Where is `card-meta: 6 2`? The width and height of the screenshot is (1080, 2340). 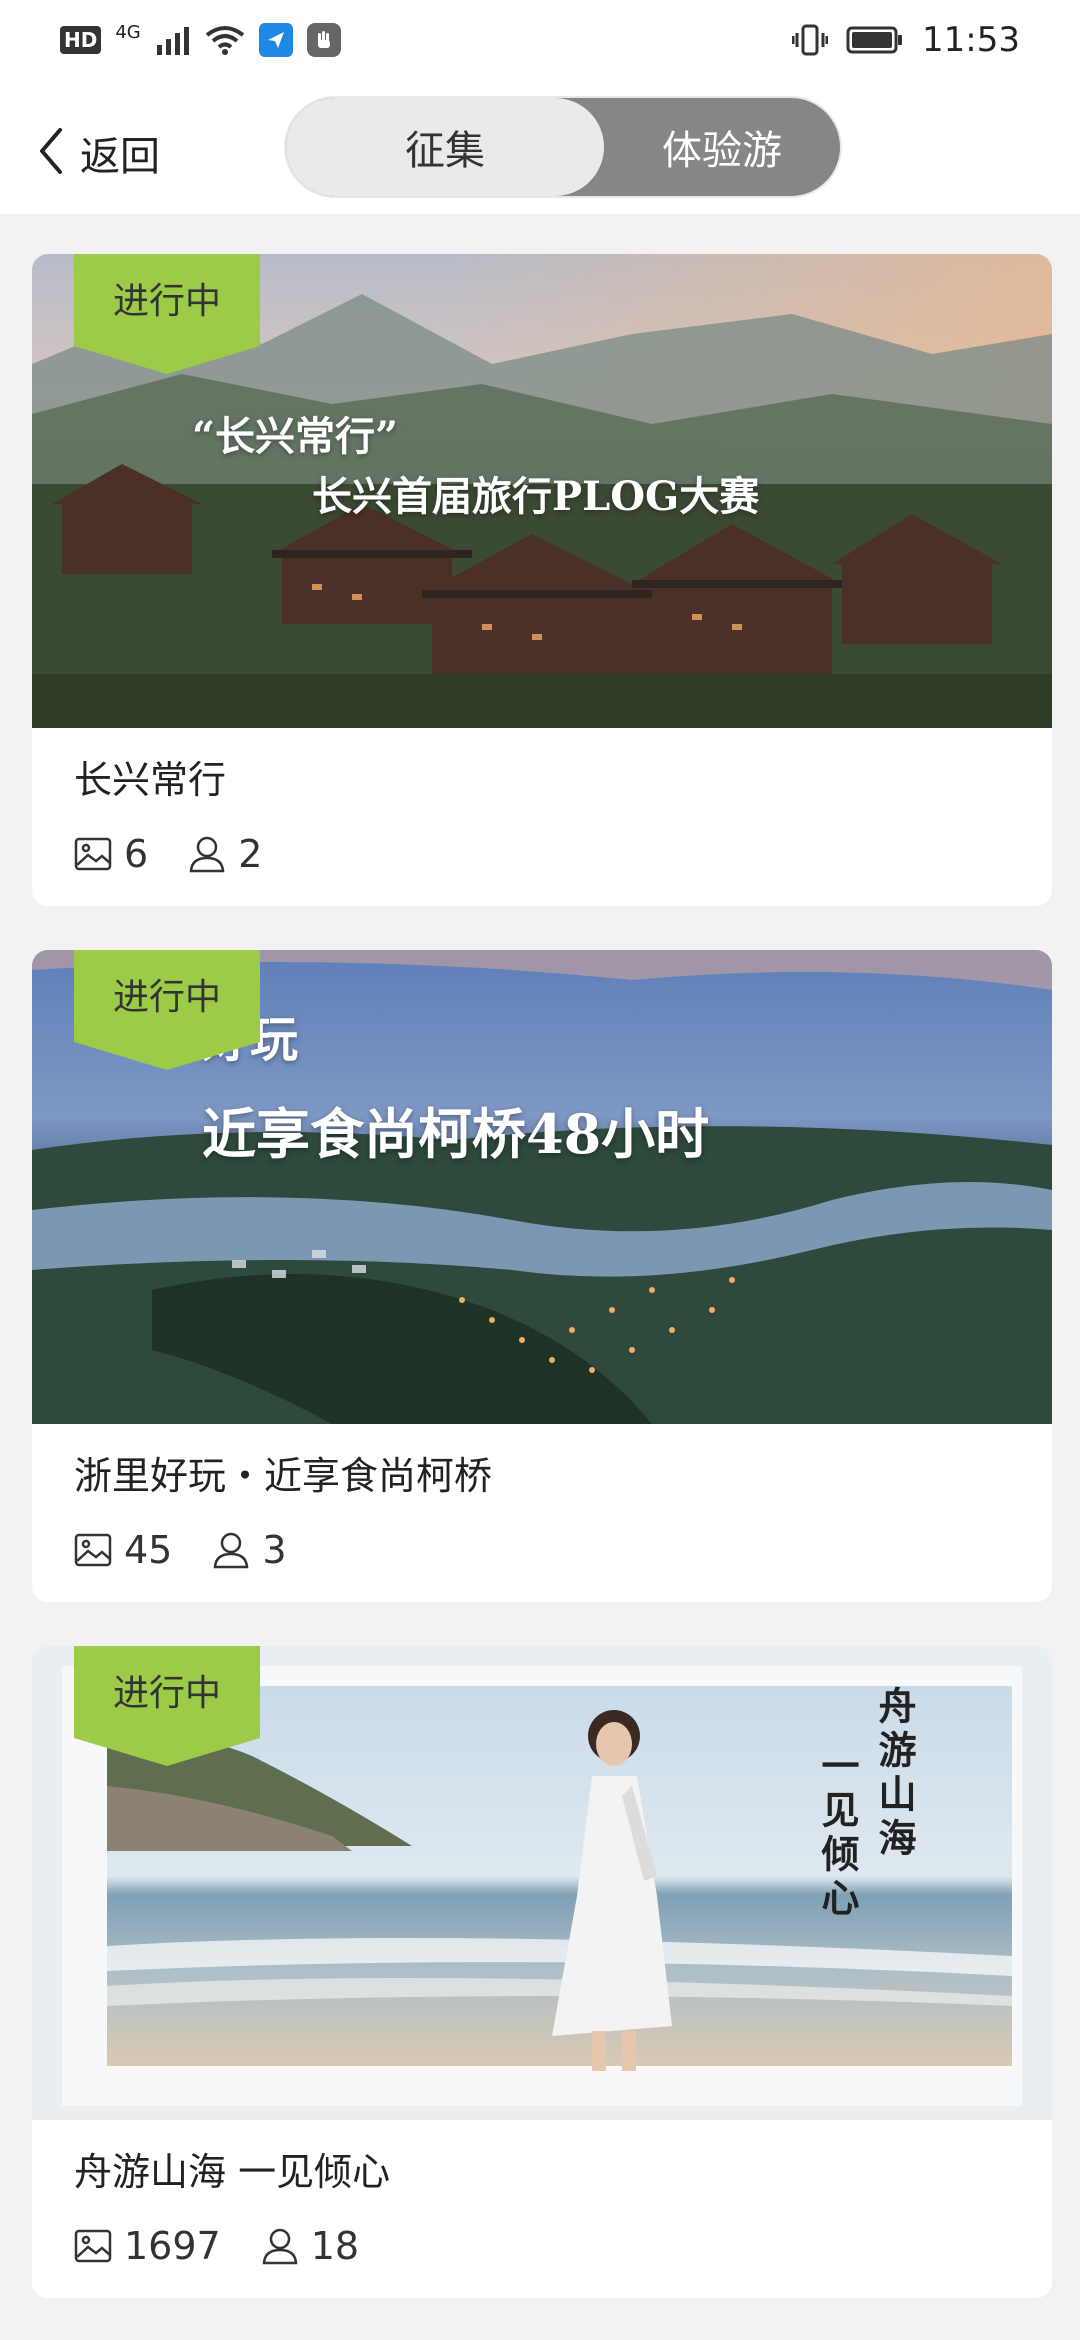 card-meta: 6 2 is located at coordinates (542, 854).